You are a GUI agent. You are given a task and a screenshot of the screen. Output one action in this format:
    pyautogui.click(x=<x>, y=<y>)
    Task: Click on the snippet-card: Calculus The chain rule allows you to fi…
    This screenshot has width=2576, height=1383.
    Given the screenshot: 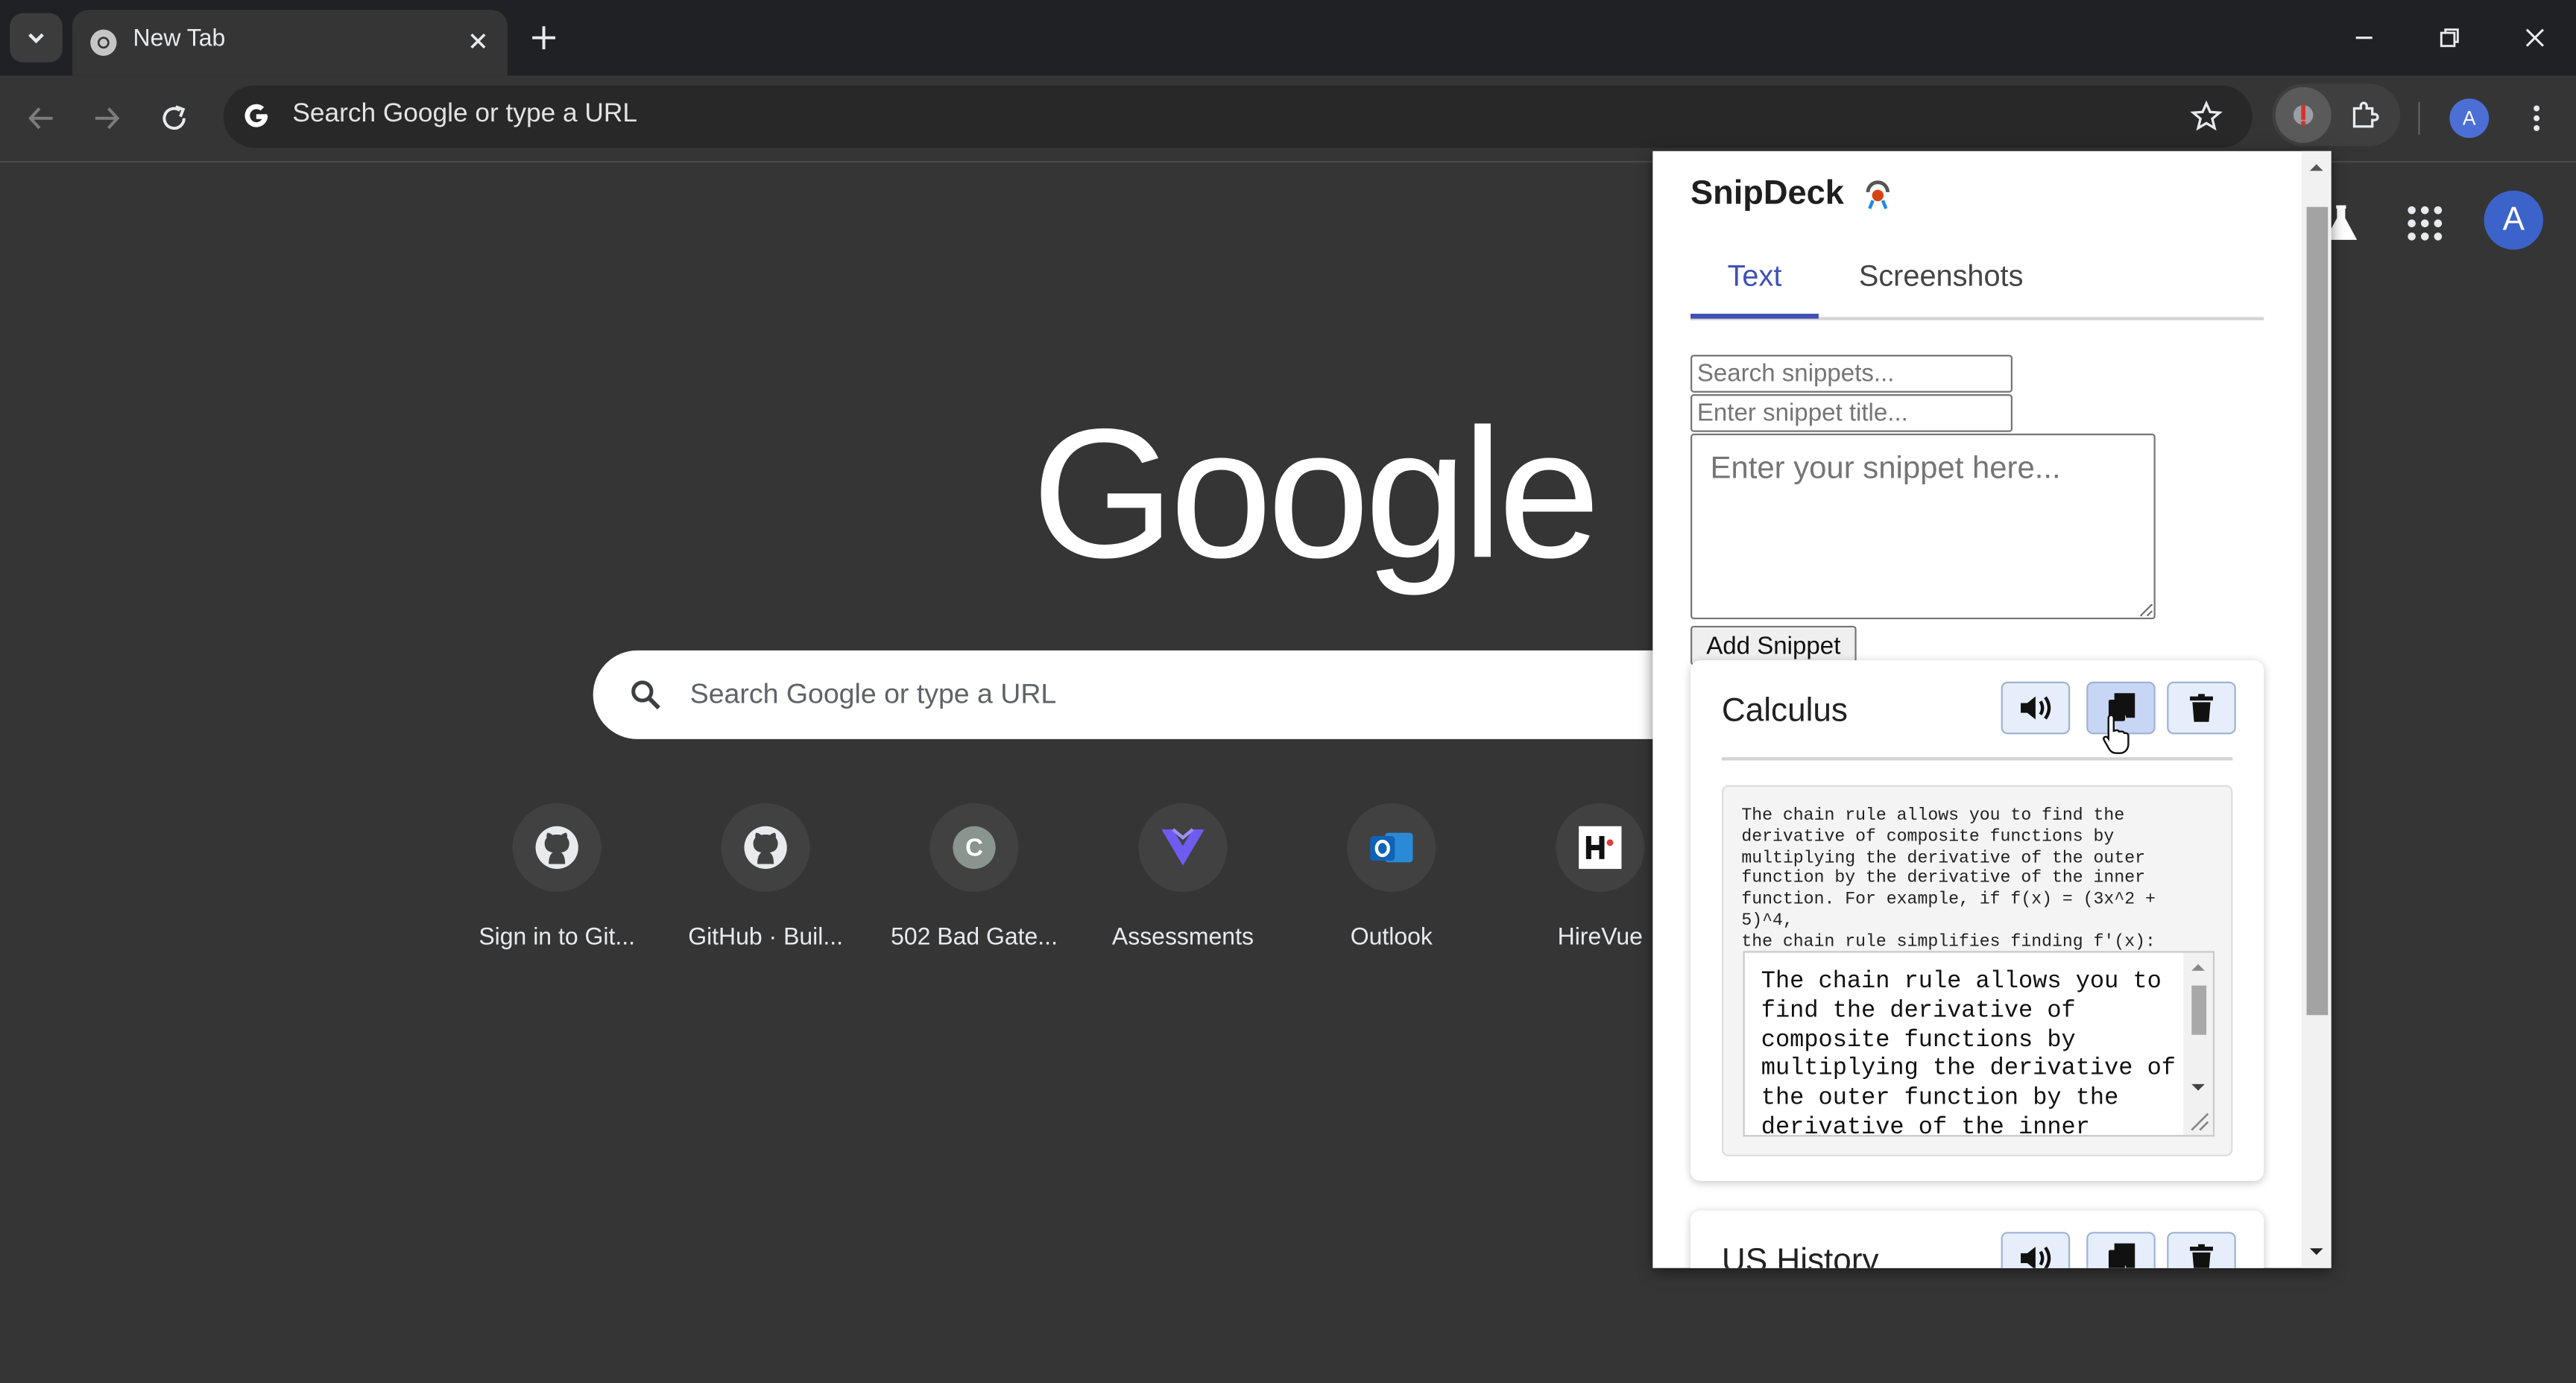 What is the action you would take?
    pyautogui.click(x=1977, y=921)
    